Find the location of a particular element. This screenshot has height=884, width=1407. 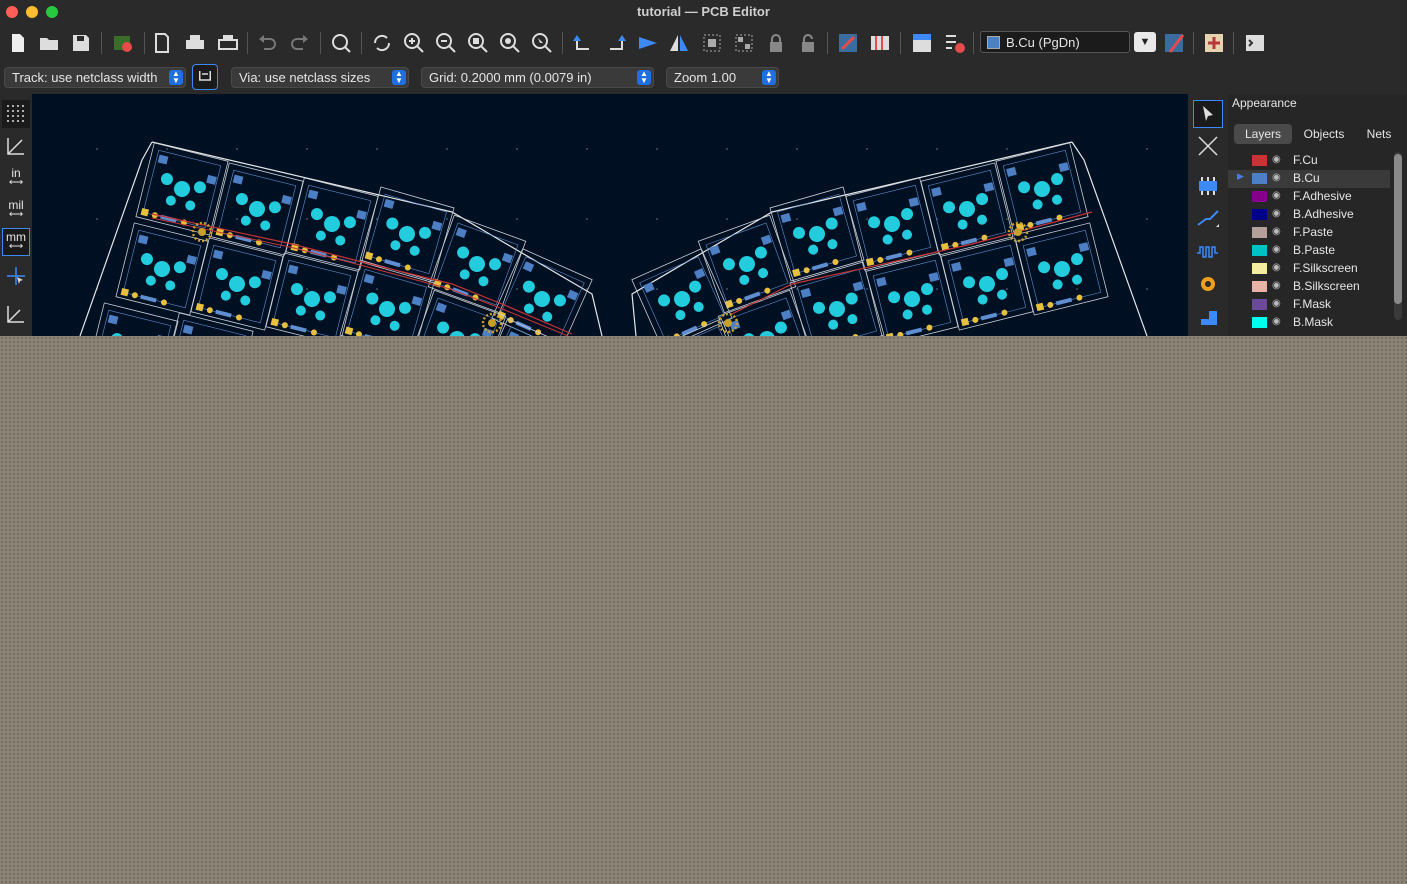

layer-row: ◉ F.Mask is located at coordinates (1309, 305).